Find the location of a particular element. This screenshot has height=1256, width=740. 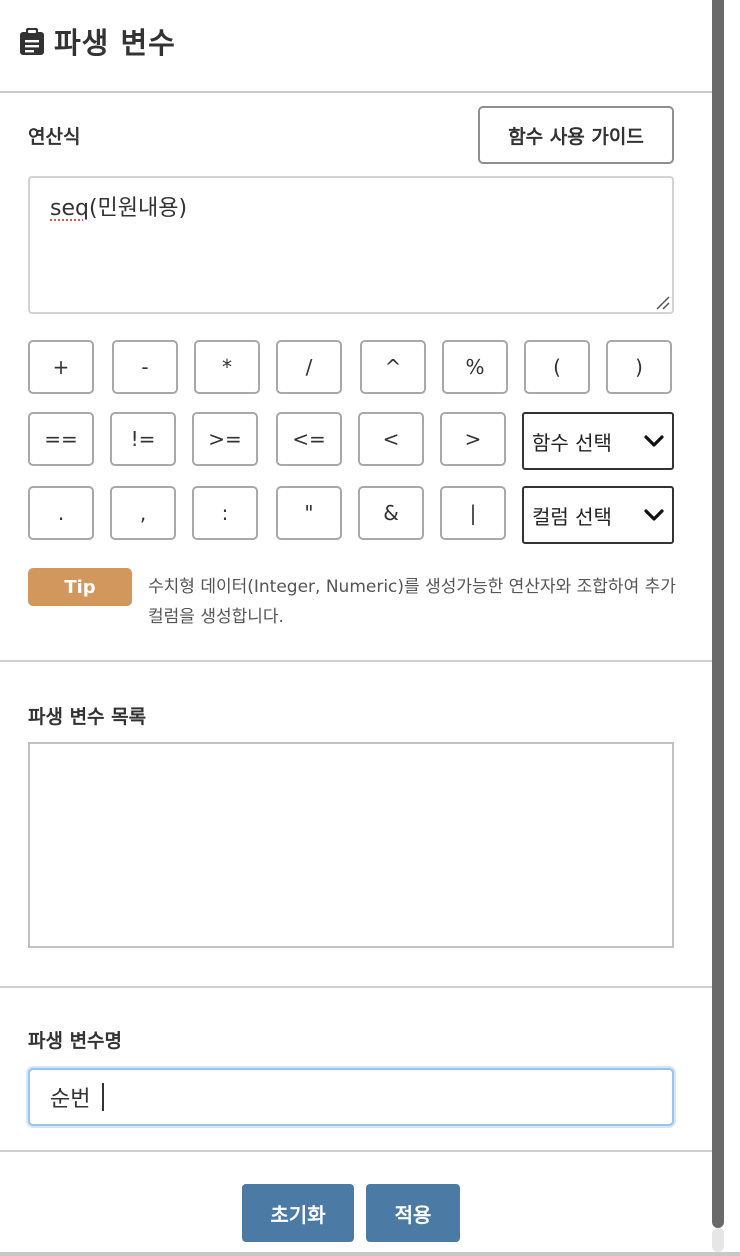

expression-value-function: seq is located at coordinates (69, 208).